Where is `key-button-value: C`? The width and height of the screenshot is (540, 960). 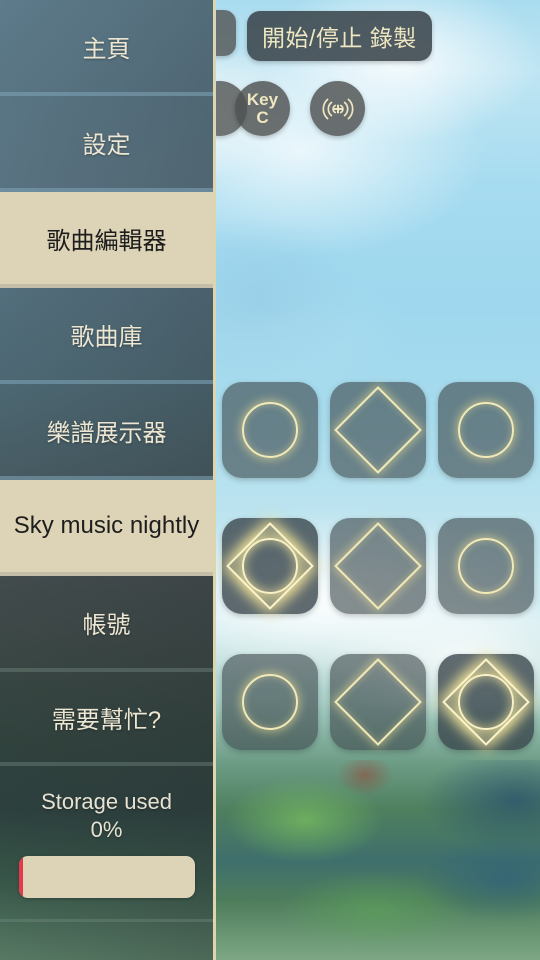 key-button-value: C is located at coordinates (262, 117).